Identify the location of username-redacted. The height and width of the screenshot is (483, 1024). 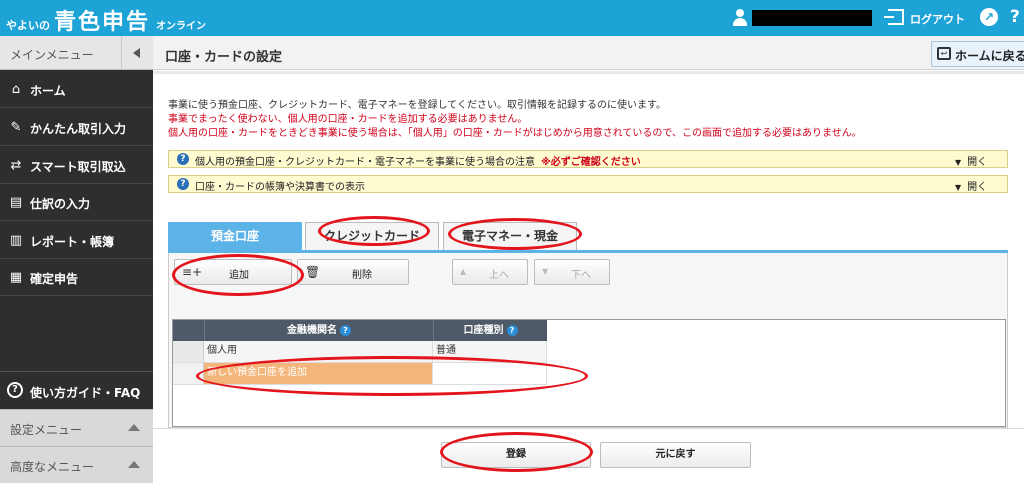
(812, 18).